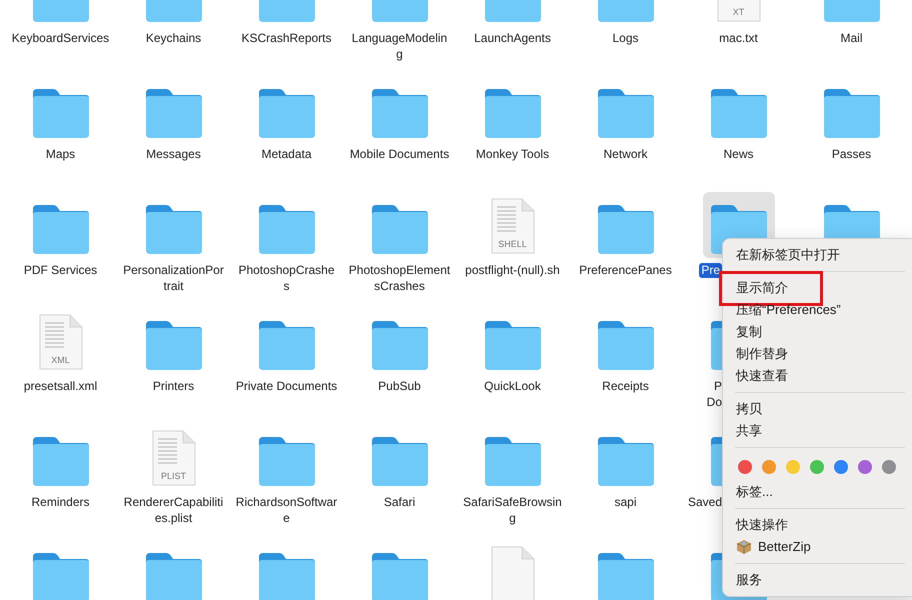 The height and width of the screenshot is (600, 912). Describe the element at coordinates (625, 270) in the screenshot. I see `file-name: PreferencePanes` at that location.